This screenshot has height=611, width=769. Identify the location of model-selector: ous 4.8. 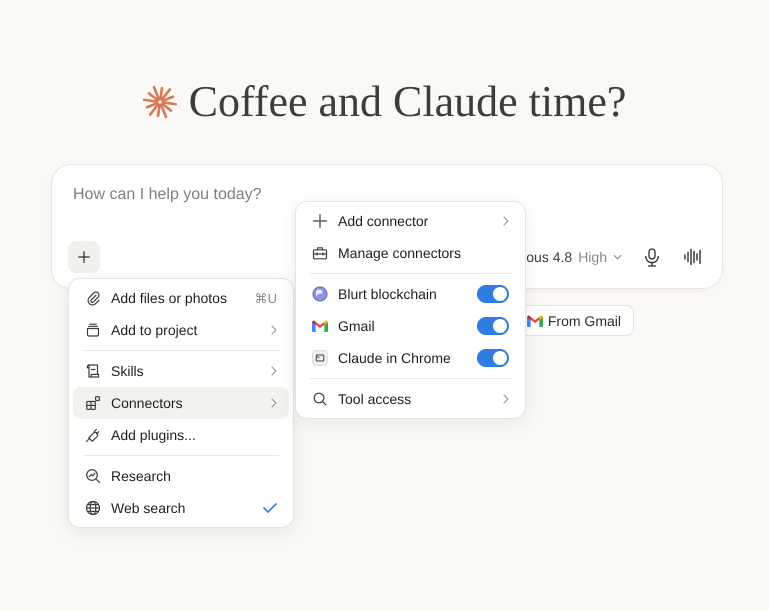
(549, 257).